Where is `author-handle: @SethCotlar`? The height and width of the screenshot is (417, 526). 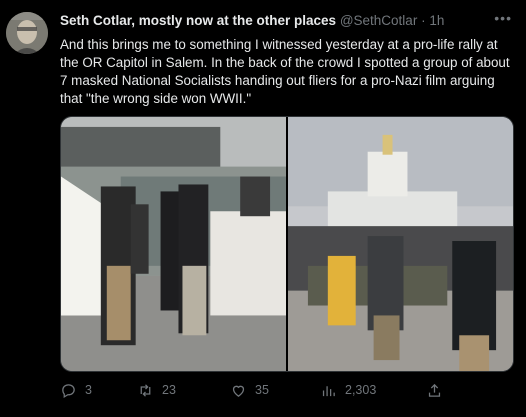
author-handle: @SethCotlar is located at coordinates (379, 20).